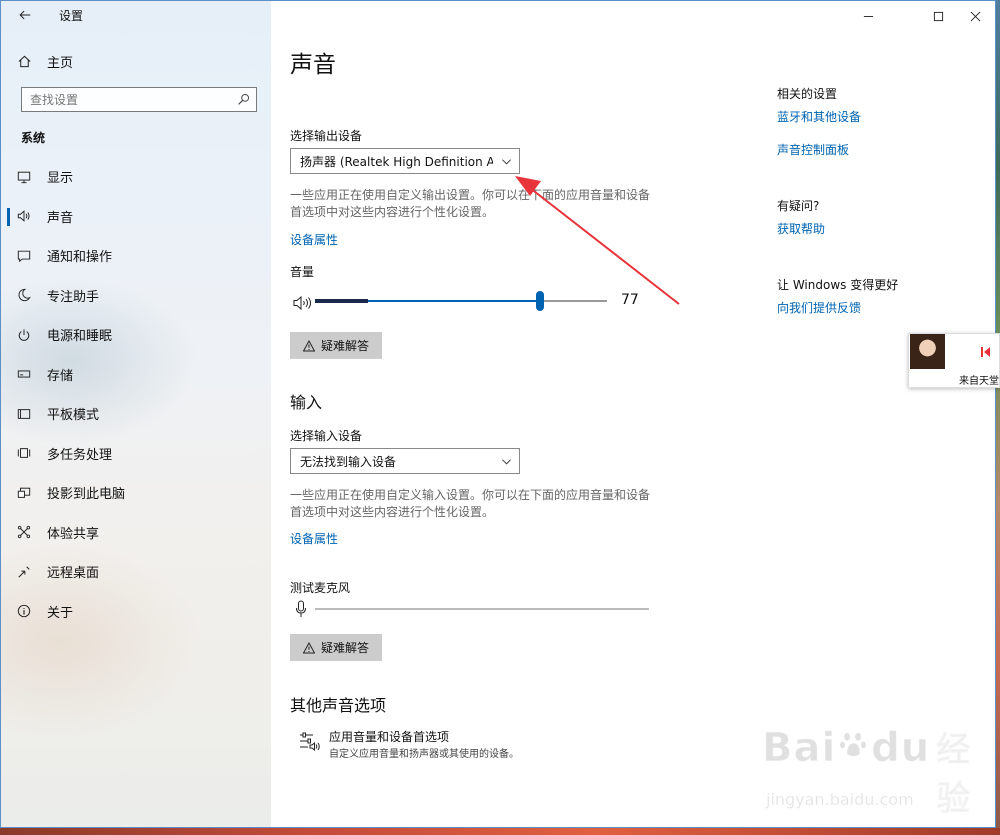  I want to click on nav-home: 主页, so click(136, 61).